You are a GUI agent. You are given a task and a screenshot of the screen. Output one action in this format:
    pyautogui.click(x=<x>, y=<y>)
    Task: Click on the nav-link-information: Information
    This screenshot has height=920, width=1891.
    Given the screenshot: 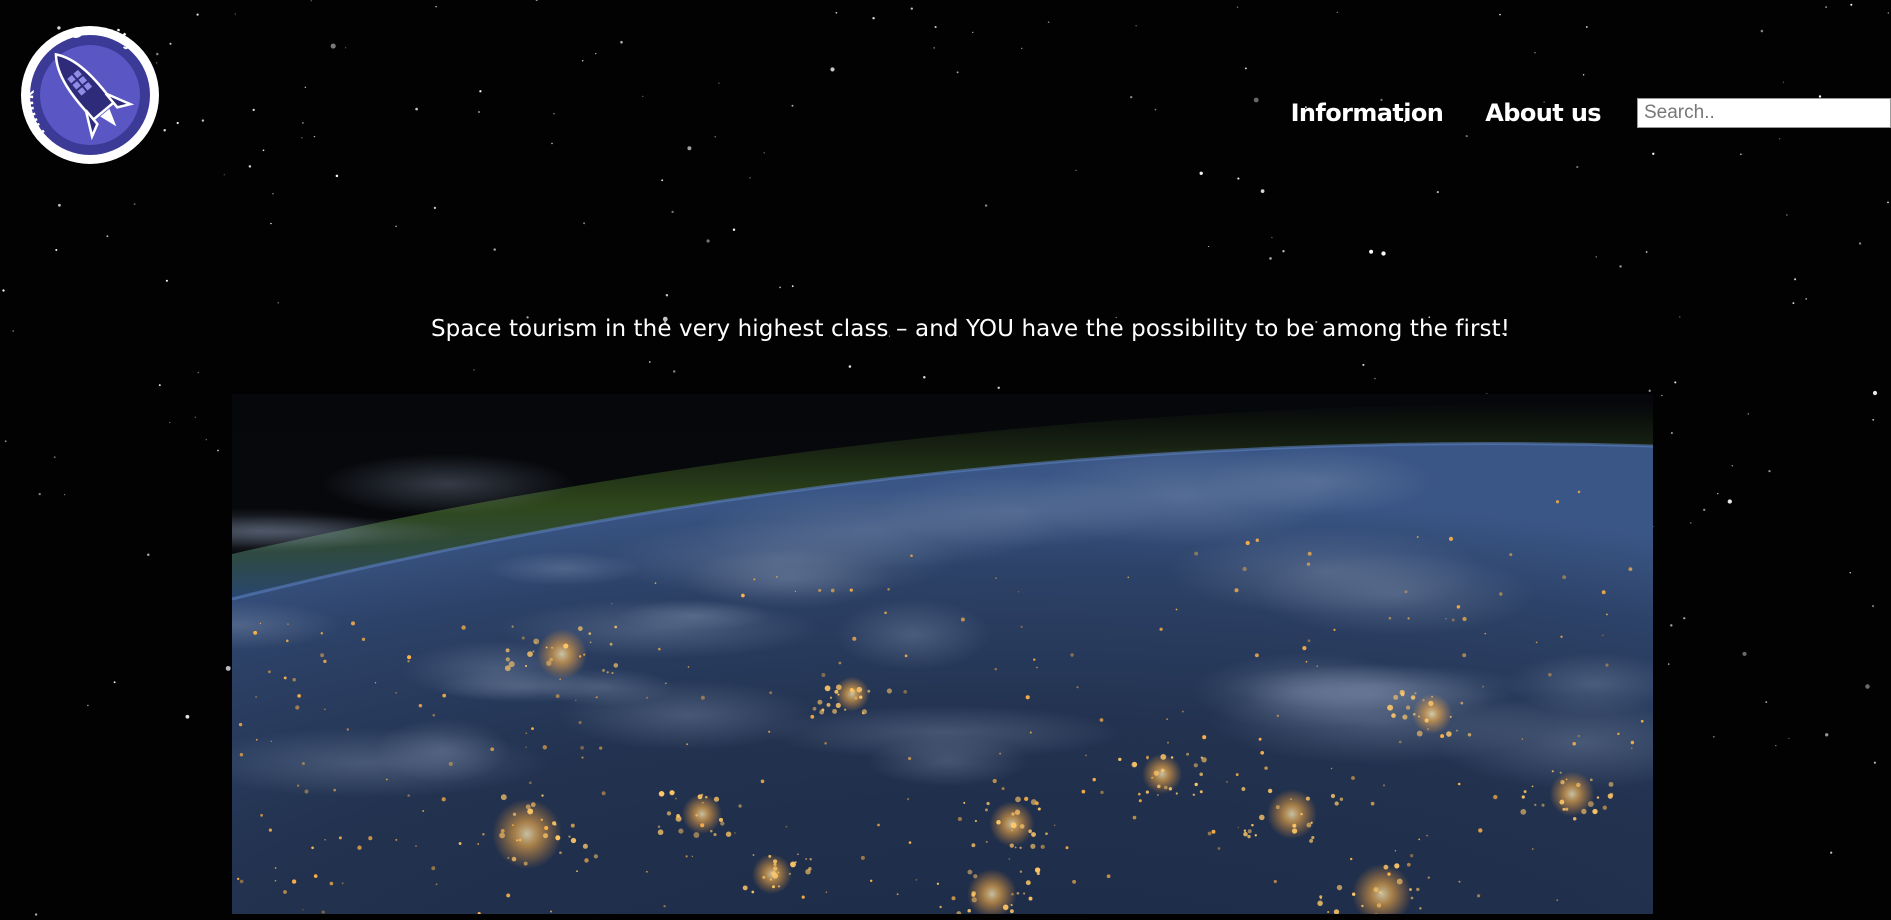 What is the action you would take?
    pyautogui.click(x=1367, y=113)
    